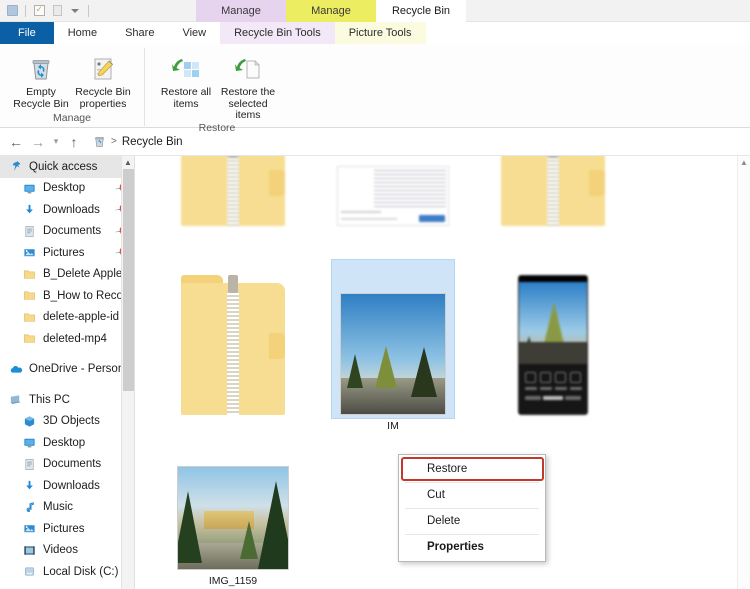 Image resolution: width=750 pixels, height=589 pixels. I want to click on restore-all-items-button: Restore all items, so click(186, 80).